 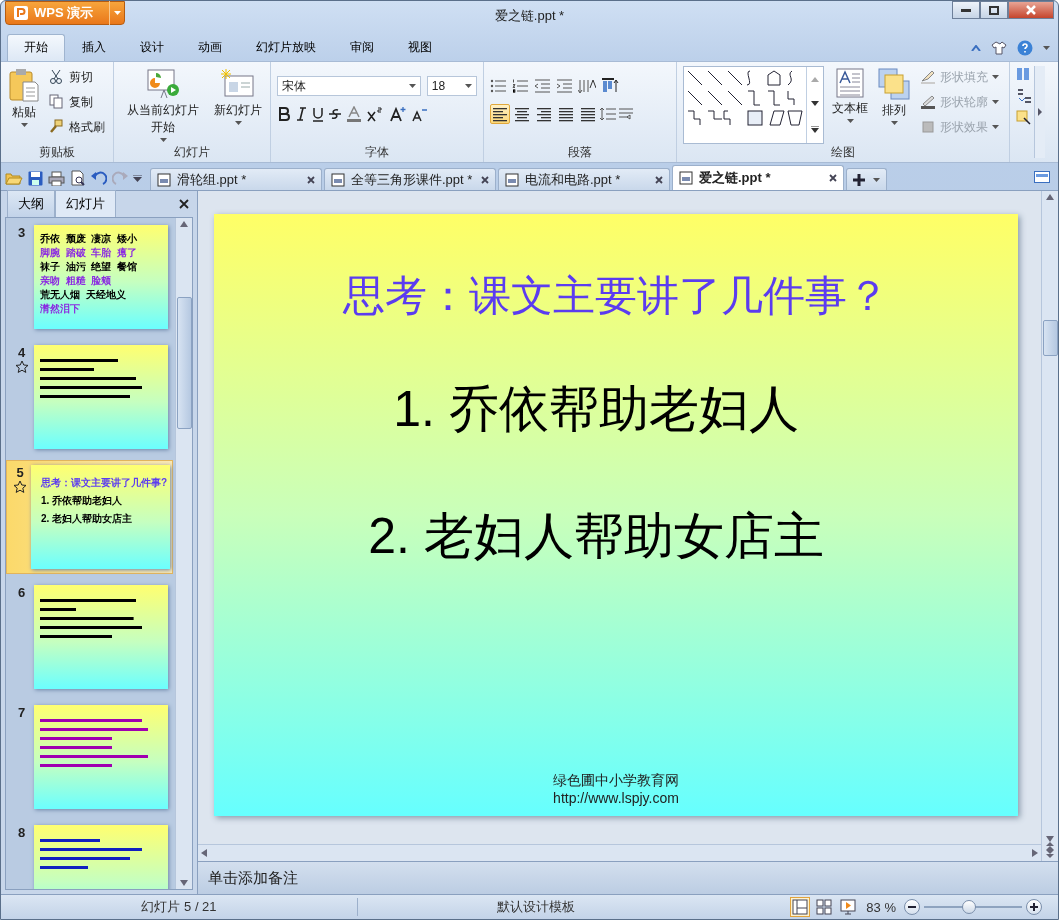 What do you see at coordinates (1031, 10) in the screenshot?
I see `close-button` at bounding box center [1031, 10].